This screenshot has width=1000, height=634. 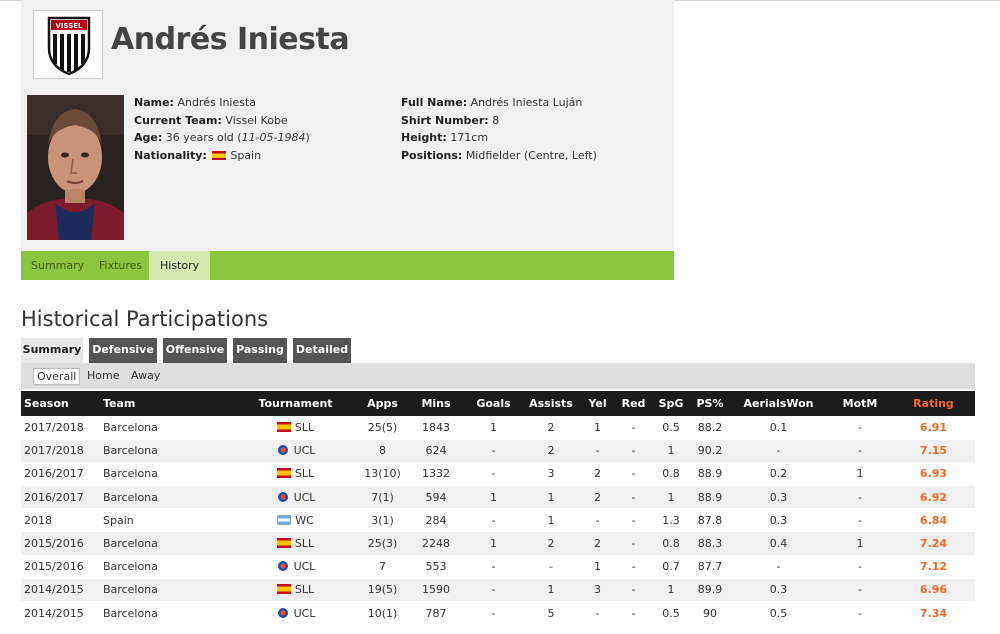 I want to click on cell-team: Spain, so click(x=167, y=520).